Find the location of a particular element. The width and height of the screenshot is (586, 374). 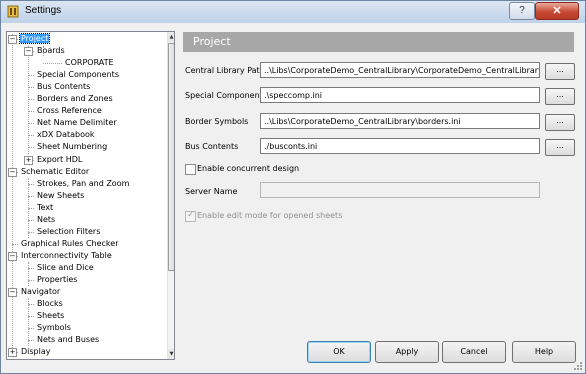

tree-item-label: Sheet Numbering is located at coordinates (72, 147).